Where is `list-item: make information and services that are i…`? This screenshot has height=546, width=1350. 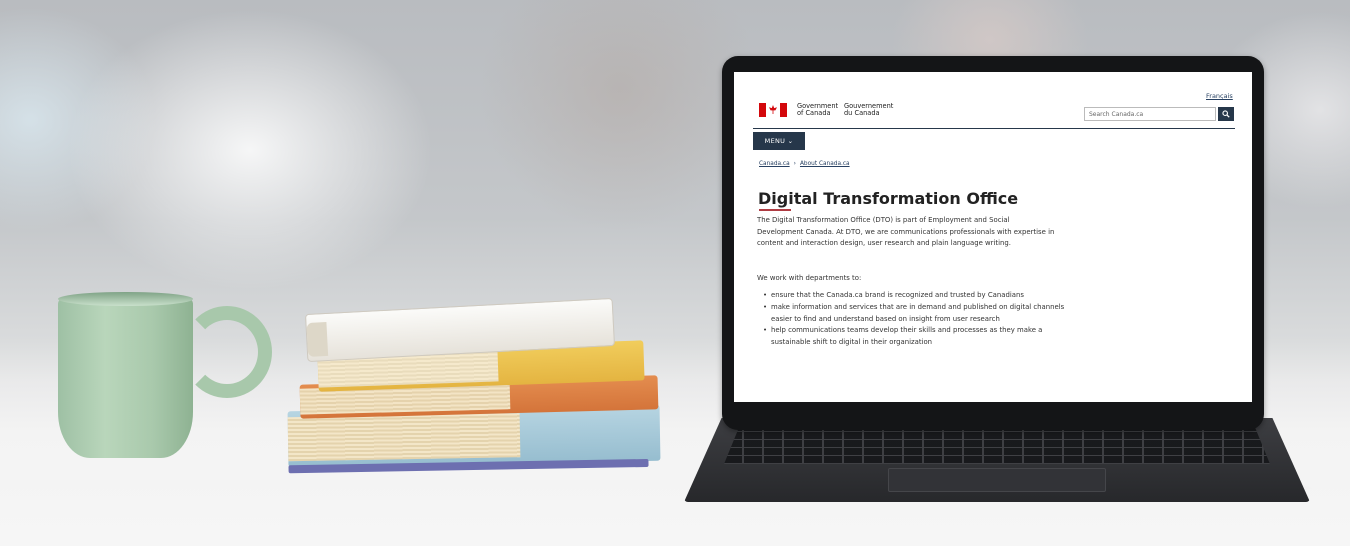
list-item: make information and services that are i… is located at coordinates (917, 314).